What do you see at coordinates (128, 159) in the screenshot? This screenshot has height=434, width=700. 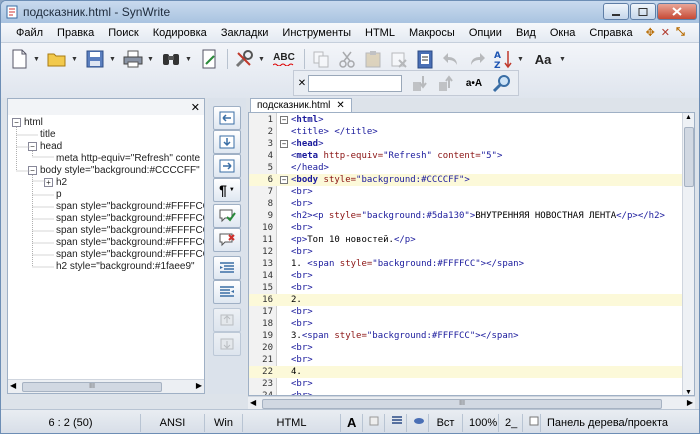 I see `tree-node-meta: meta http-equiv="Refresh" conte` at bounding box center [128, 159].